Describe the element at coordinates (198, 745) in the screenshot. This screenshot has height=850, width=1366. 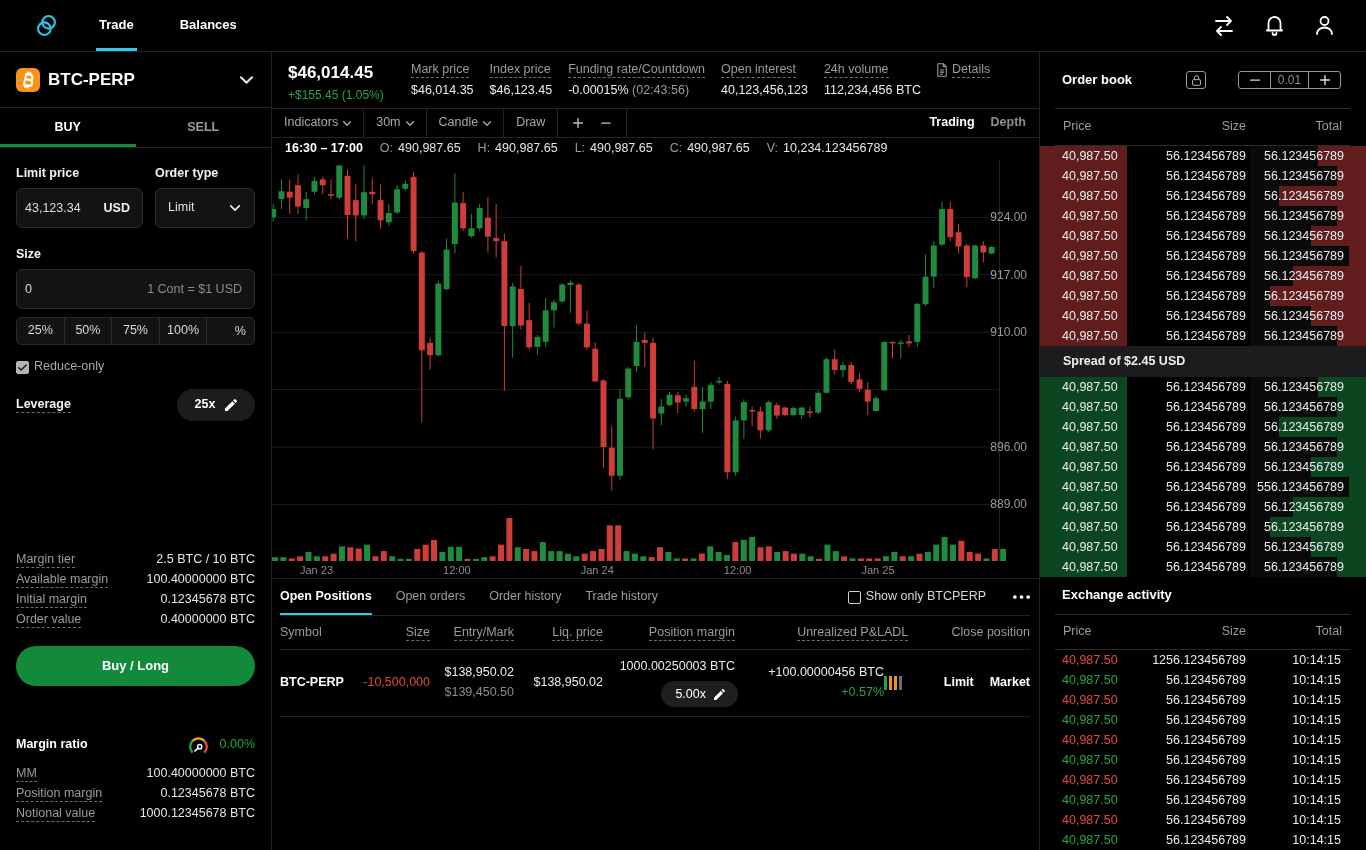
I see `gauge-icon` at that location.